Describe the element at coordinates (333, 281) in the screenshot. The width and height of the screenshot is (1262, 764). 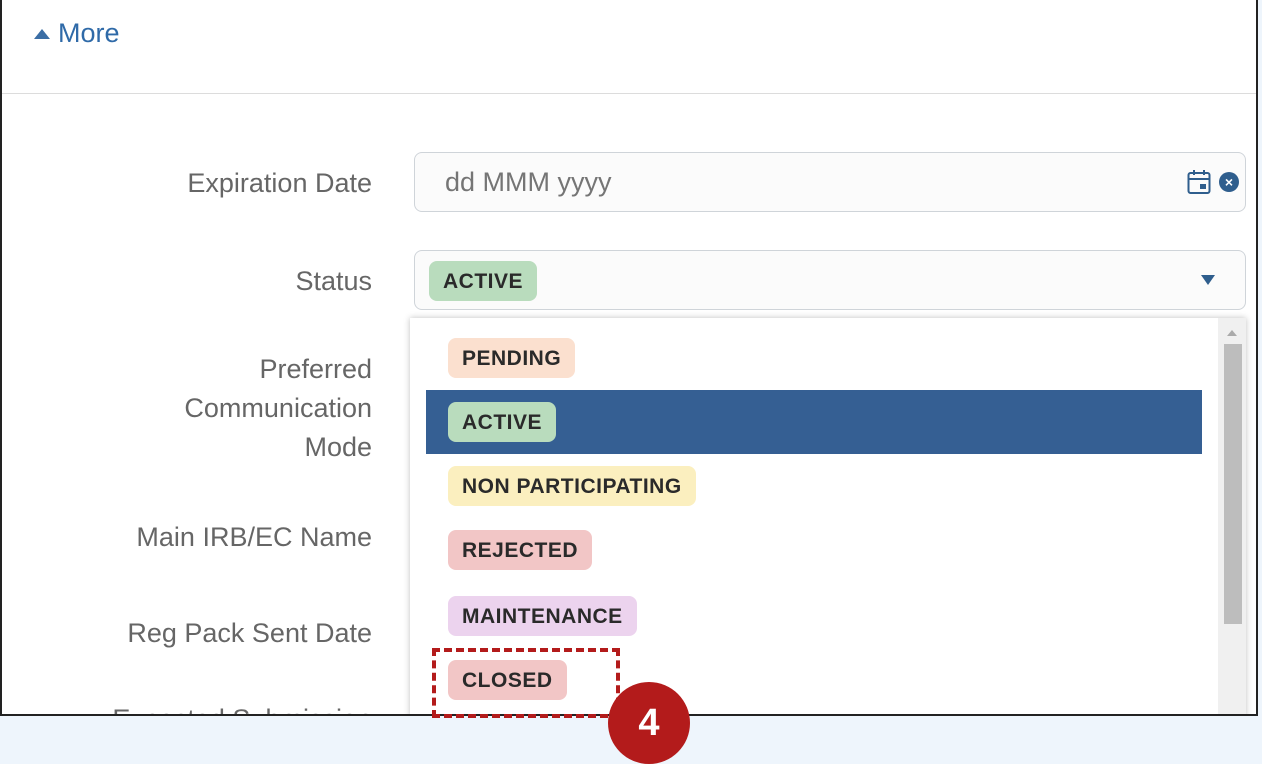
I see `status-label: Status` at that location.